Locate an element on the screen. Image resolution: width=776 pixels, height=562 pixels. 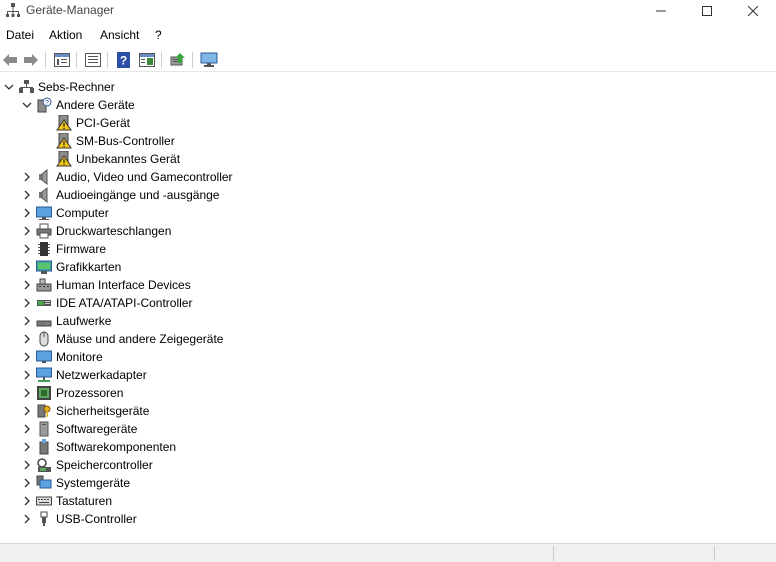
tree-category-tastaturen: Tastaturen is located at coordinates (67, 501).